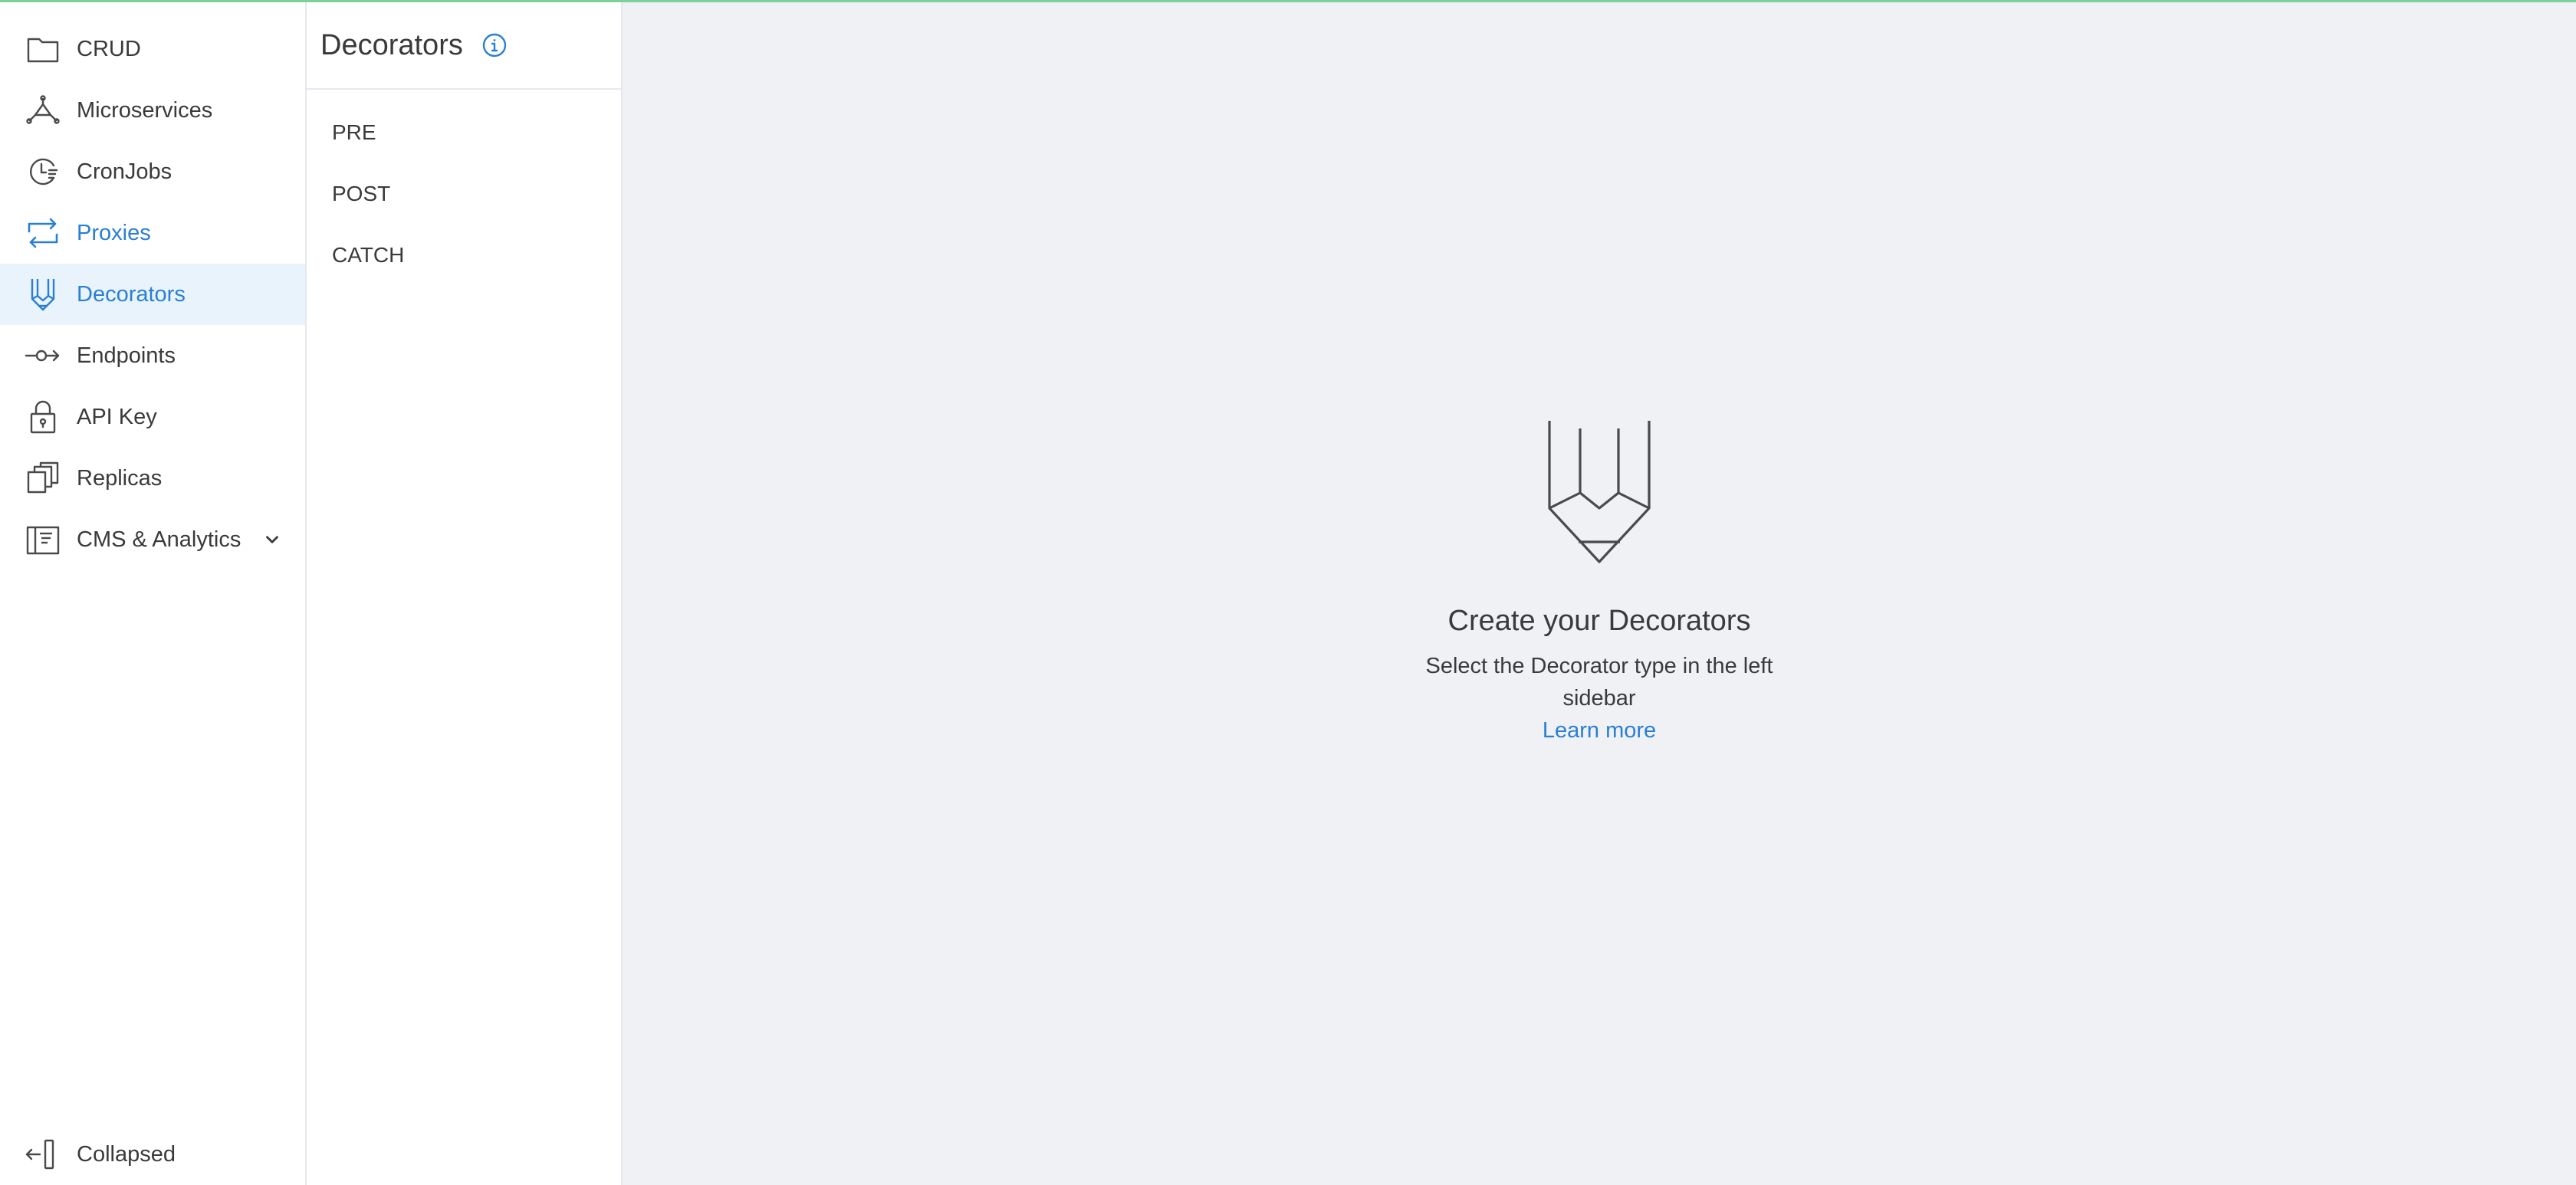  I want to click on endpoint-icon, so click(43, 355).